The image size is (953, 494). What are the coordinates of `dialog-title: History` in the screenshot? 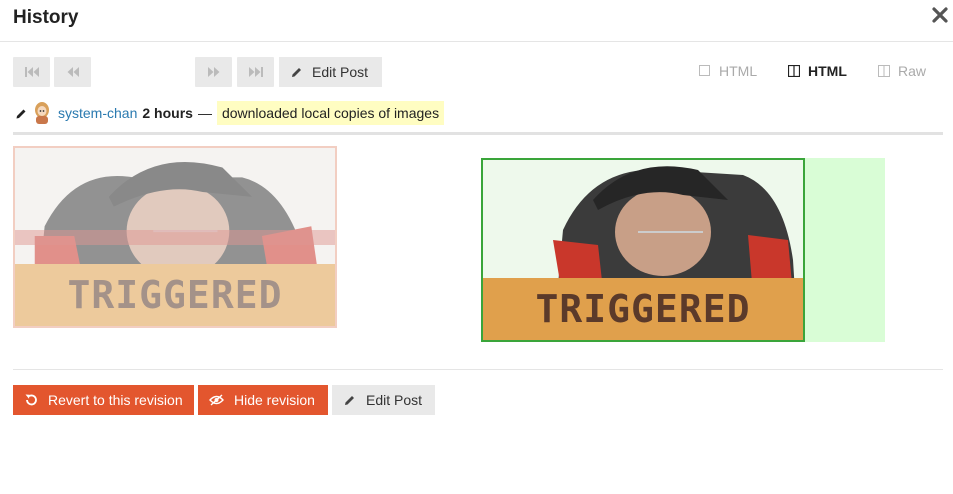 It's located at (46, 17).